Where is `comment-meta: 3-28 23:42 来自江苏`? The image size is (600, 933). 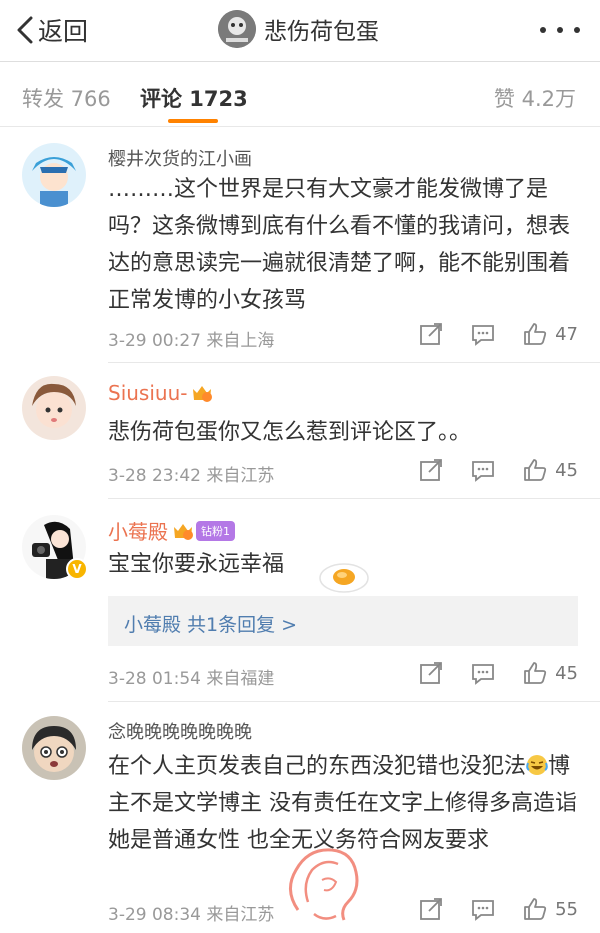
comment-meta: 3-28 23:42 来自江苏 is located at coordinates (191, 476).